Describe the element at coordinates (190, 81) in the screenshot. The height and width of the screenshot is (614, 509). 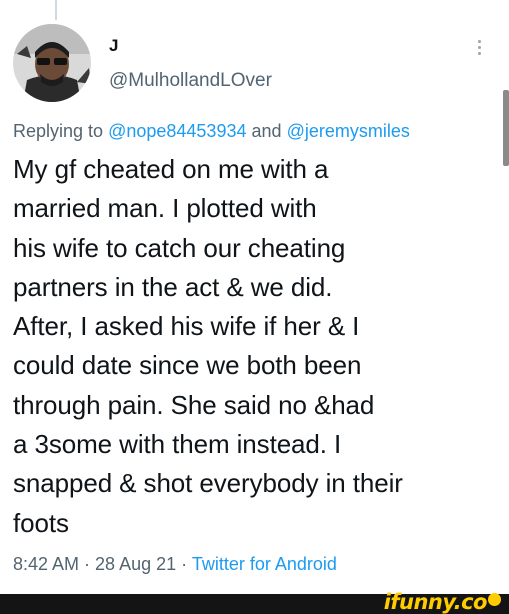
I see `author-handle: @MulhollandLOver` at that location.